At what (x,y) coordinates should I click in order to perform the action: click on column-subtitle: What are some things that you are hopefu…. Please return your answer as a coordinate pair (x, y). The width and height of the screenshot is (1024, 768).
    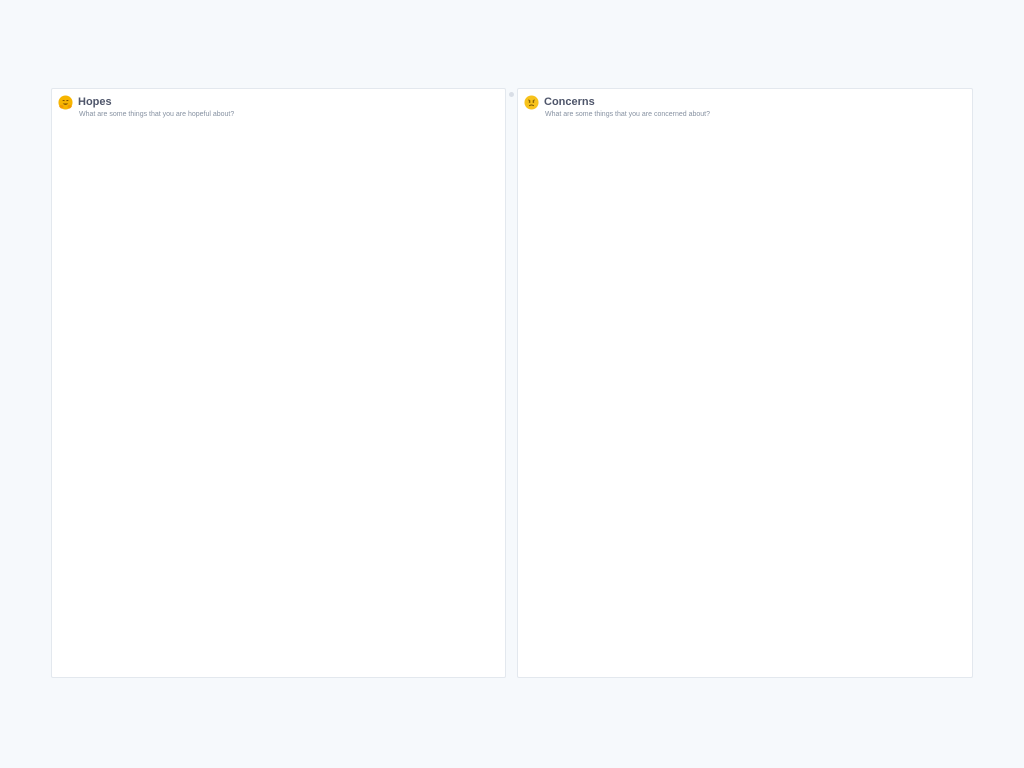
    Looking at the image, I should click on (157, 114).